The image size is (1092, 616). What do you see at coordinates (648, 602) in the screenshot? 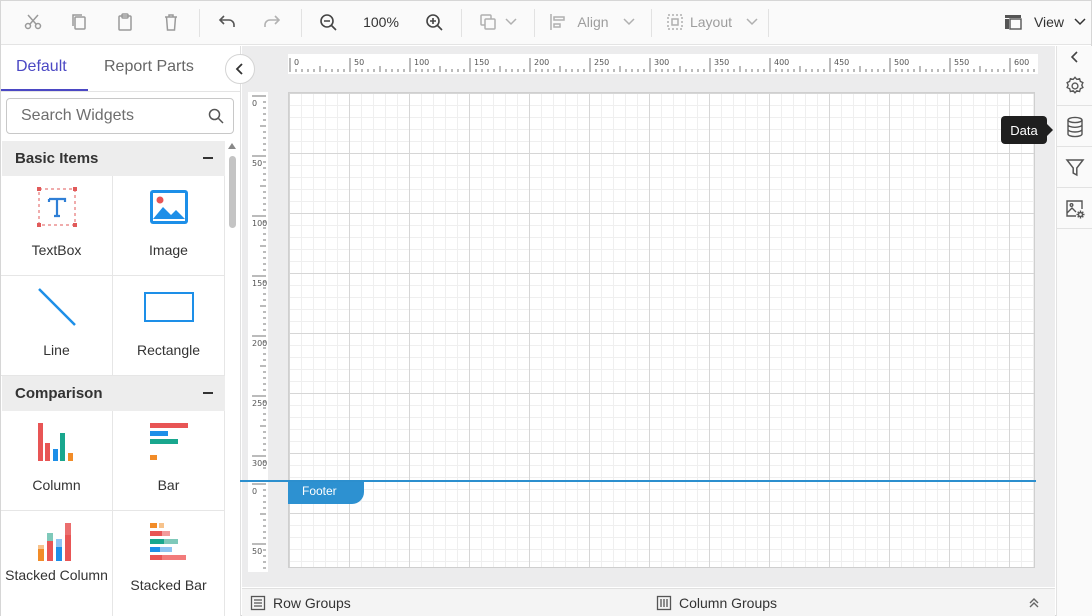
I see `group-bar: Row Groups Column Groups` at bounding box center [648, 602].